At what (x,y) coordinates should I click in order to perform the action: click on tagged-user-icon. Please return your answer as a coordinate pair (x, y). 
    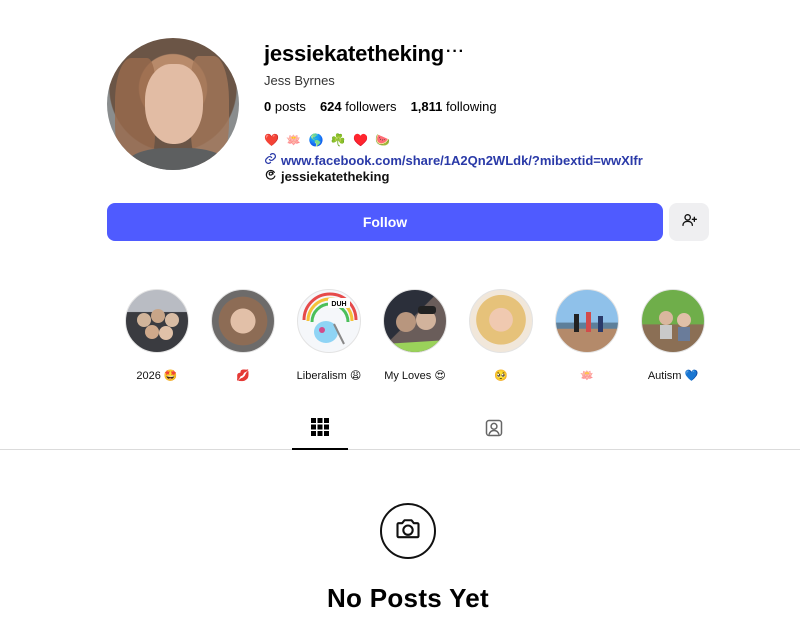
    Looking at the image, I should click on (494, 430).